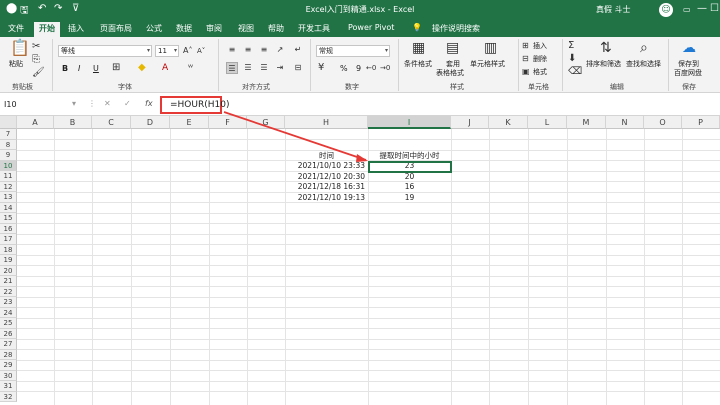  Describe the element at coordinates (417, 27) in the screenshot. I see `tell-me-icon: 💡` at that location.